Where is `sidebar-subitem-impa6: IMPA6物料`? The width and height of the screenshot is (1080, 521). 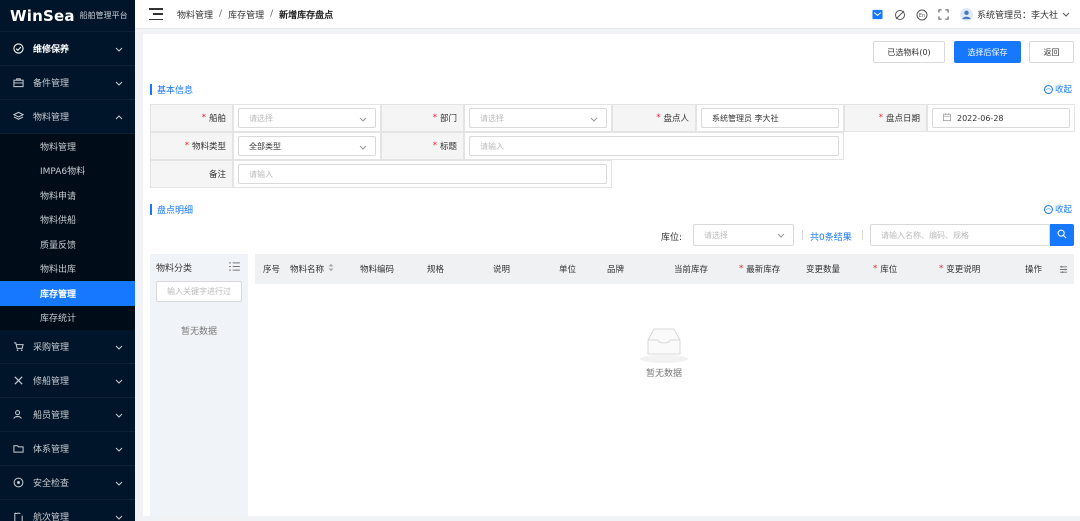 sidebar-subitem-impa6: IMPA6物料 is located at coordinates (67, 170).